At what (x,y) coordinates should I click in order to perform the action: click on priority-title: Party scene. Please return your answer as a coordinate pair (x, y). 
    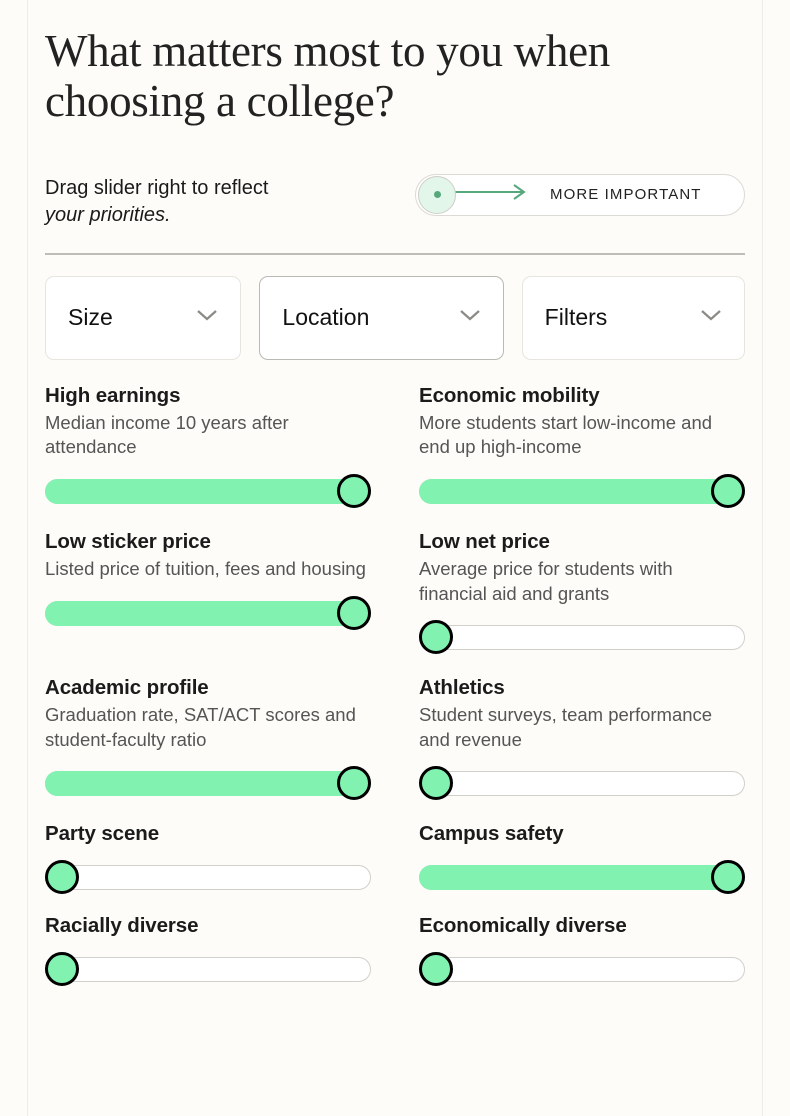
    Looking at the image, I should click on (102, 834).